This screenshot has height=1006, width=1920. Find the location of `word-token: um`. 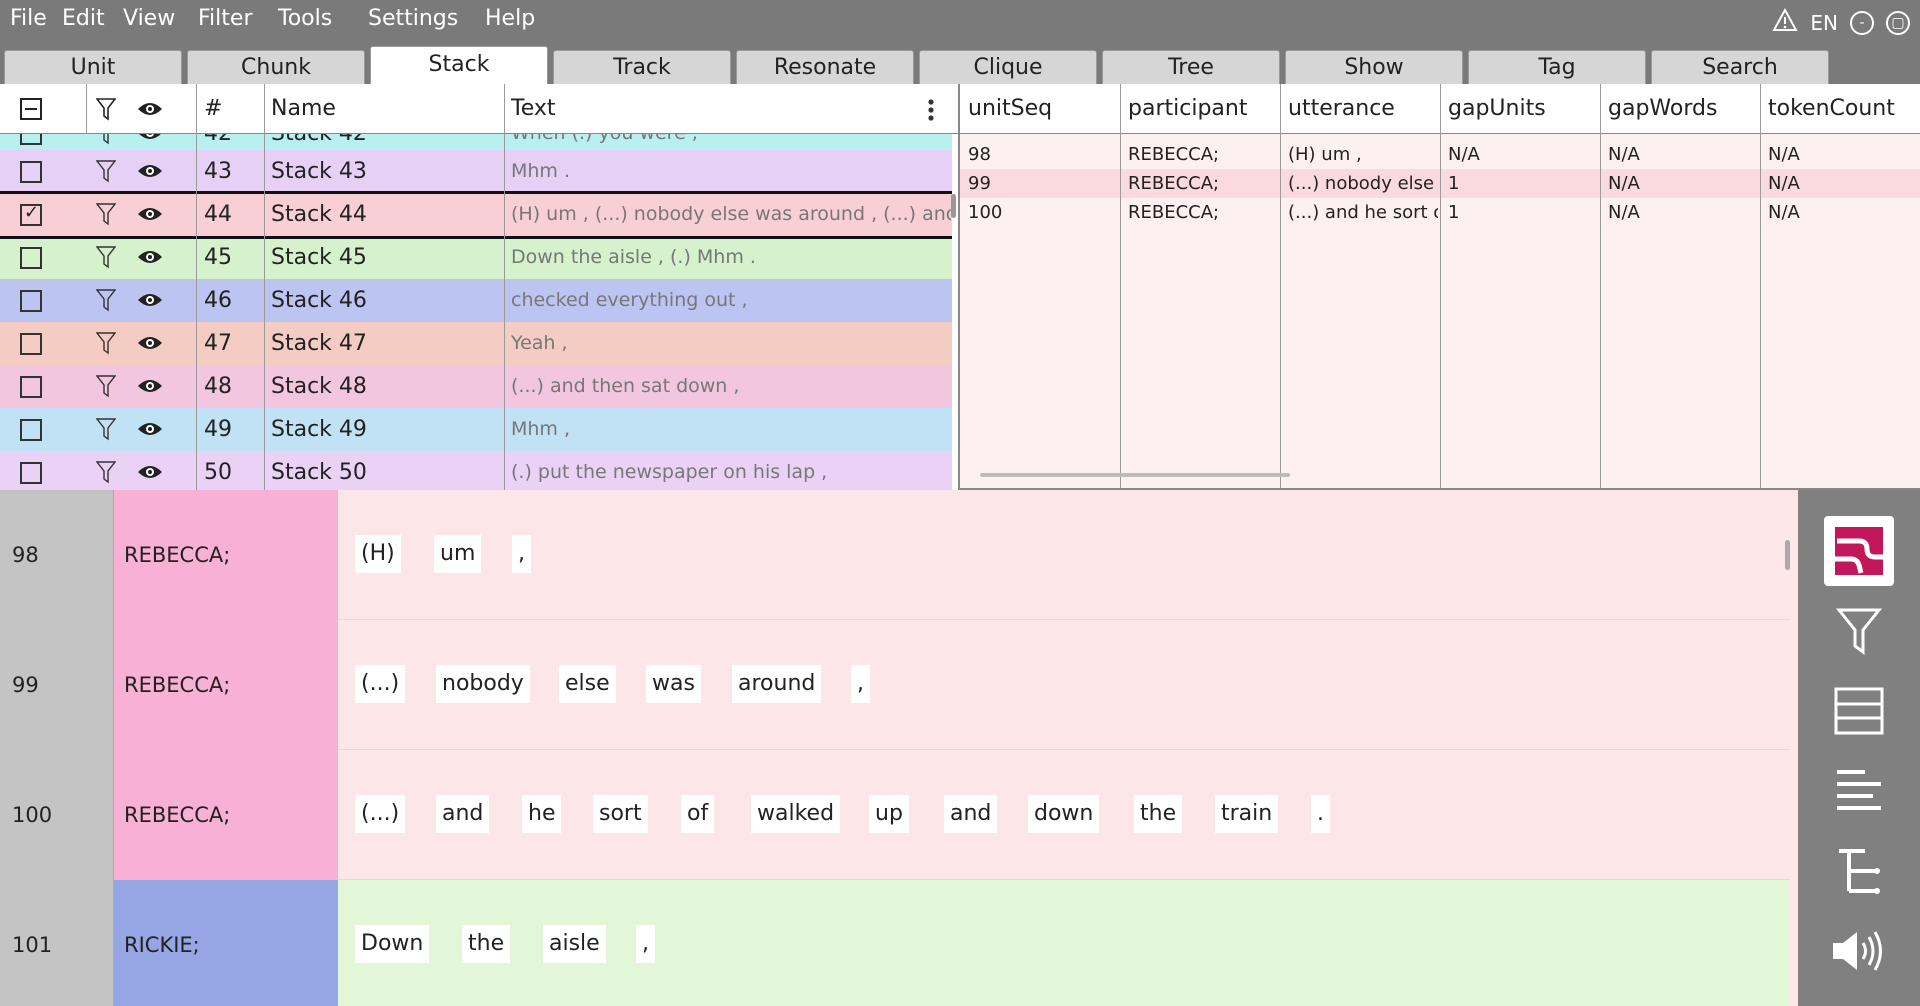

word-token: um is located at coordinates (458, 554).